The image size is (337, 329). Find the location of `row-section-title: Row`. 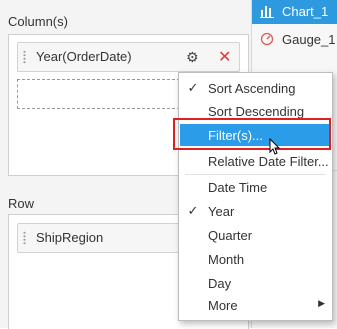

row-section-title: Row is located at coordinates (21, 203).